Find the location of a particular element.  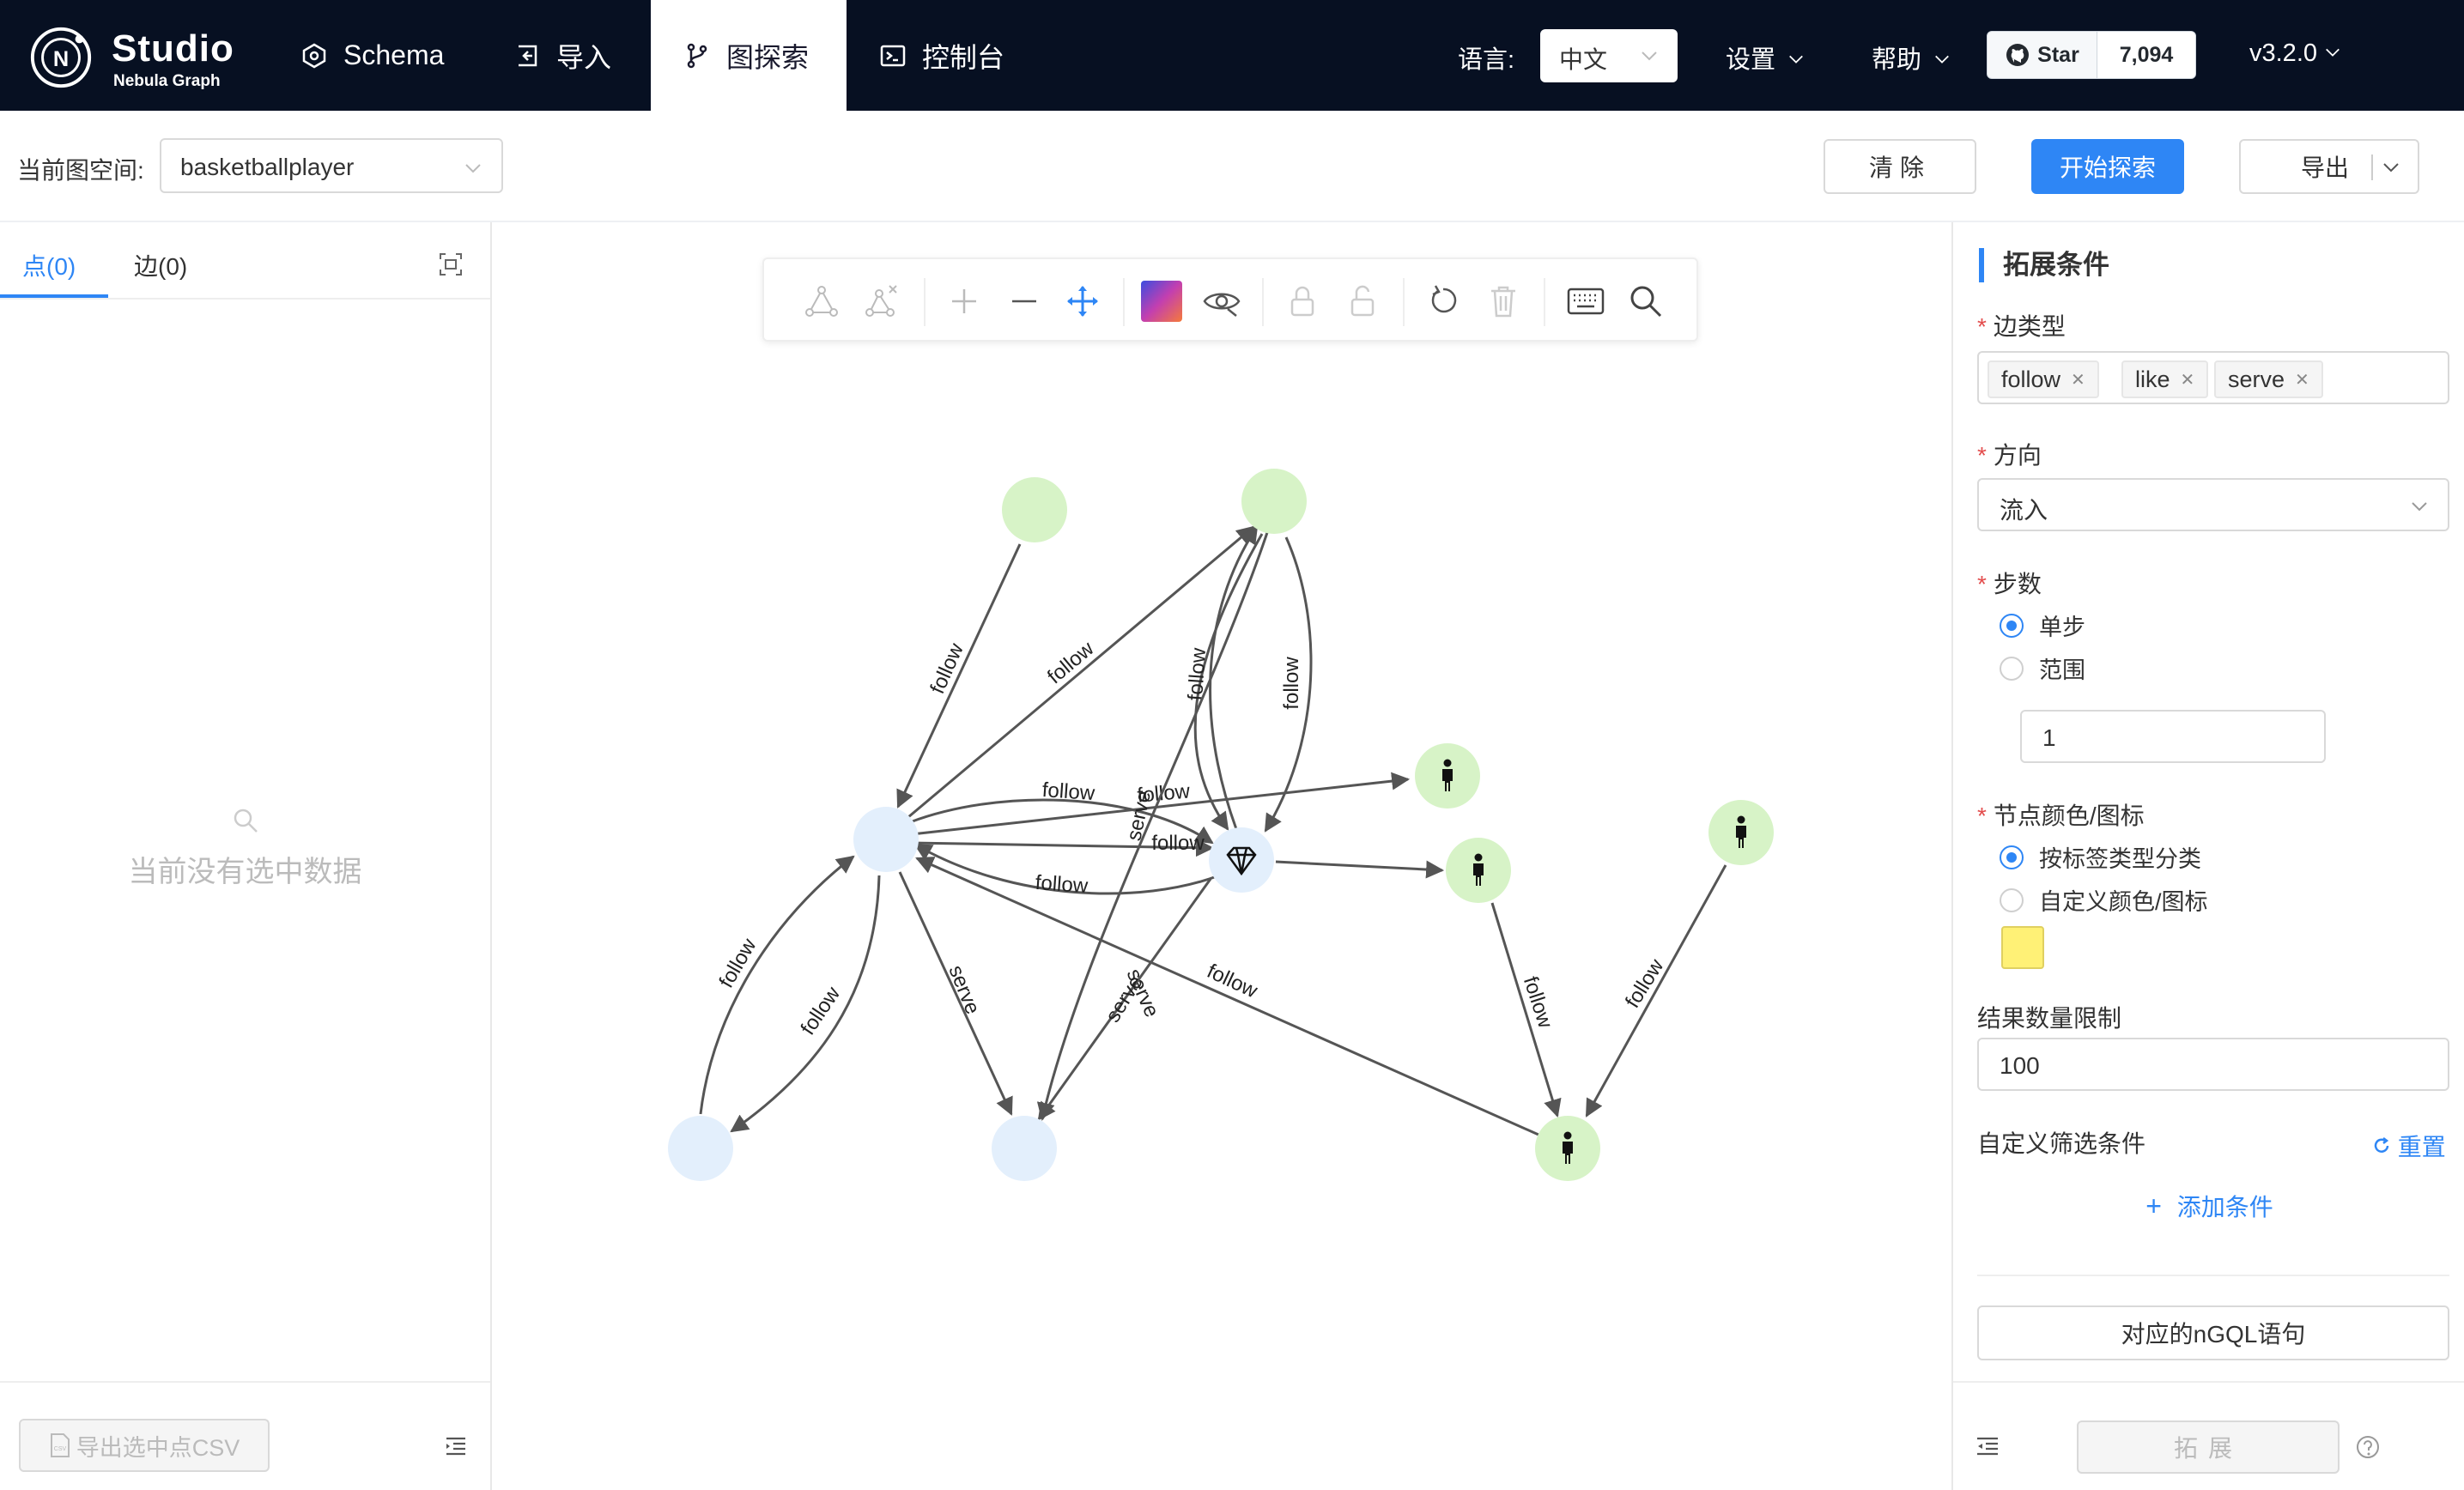

delete-path-button is located at coordinates (881, 301).